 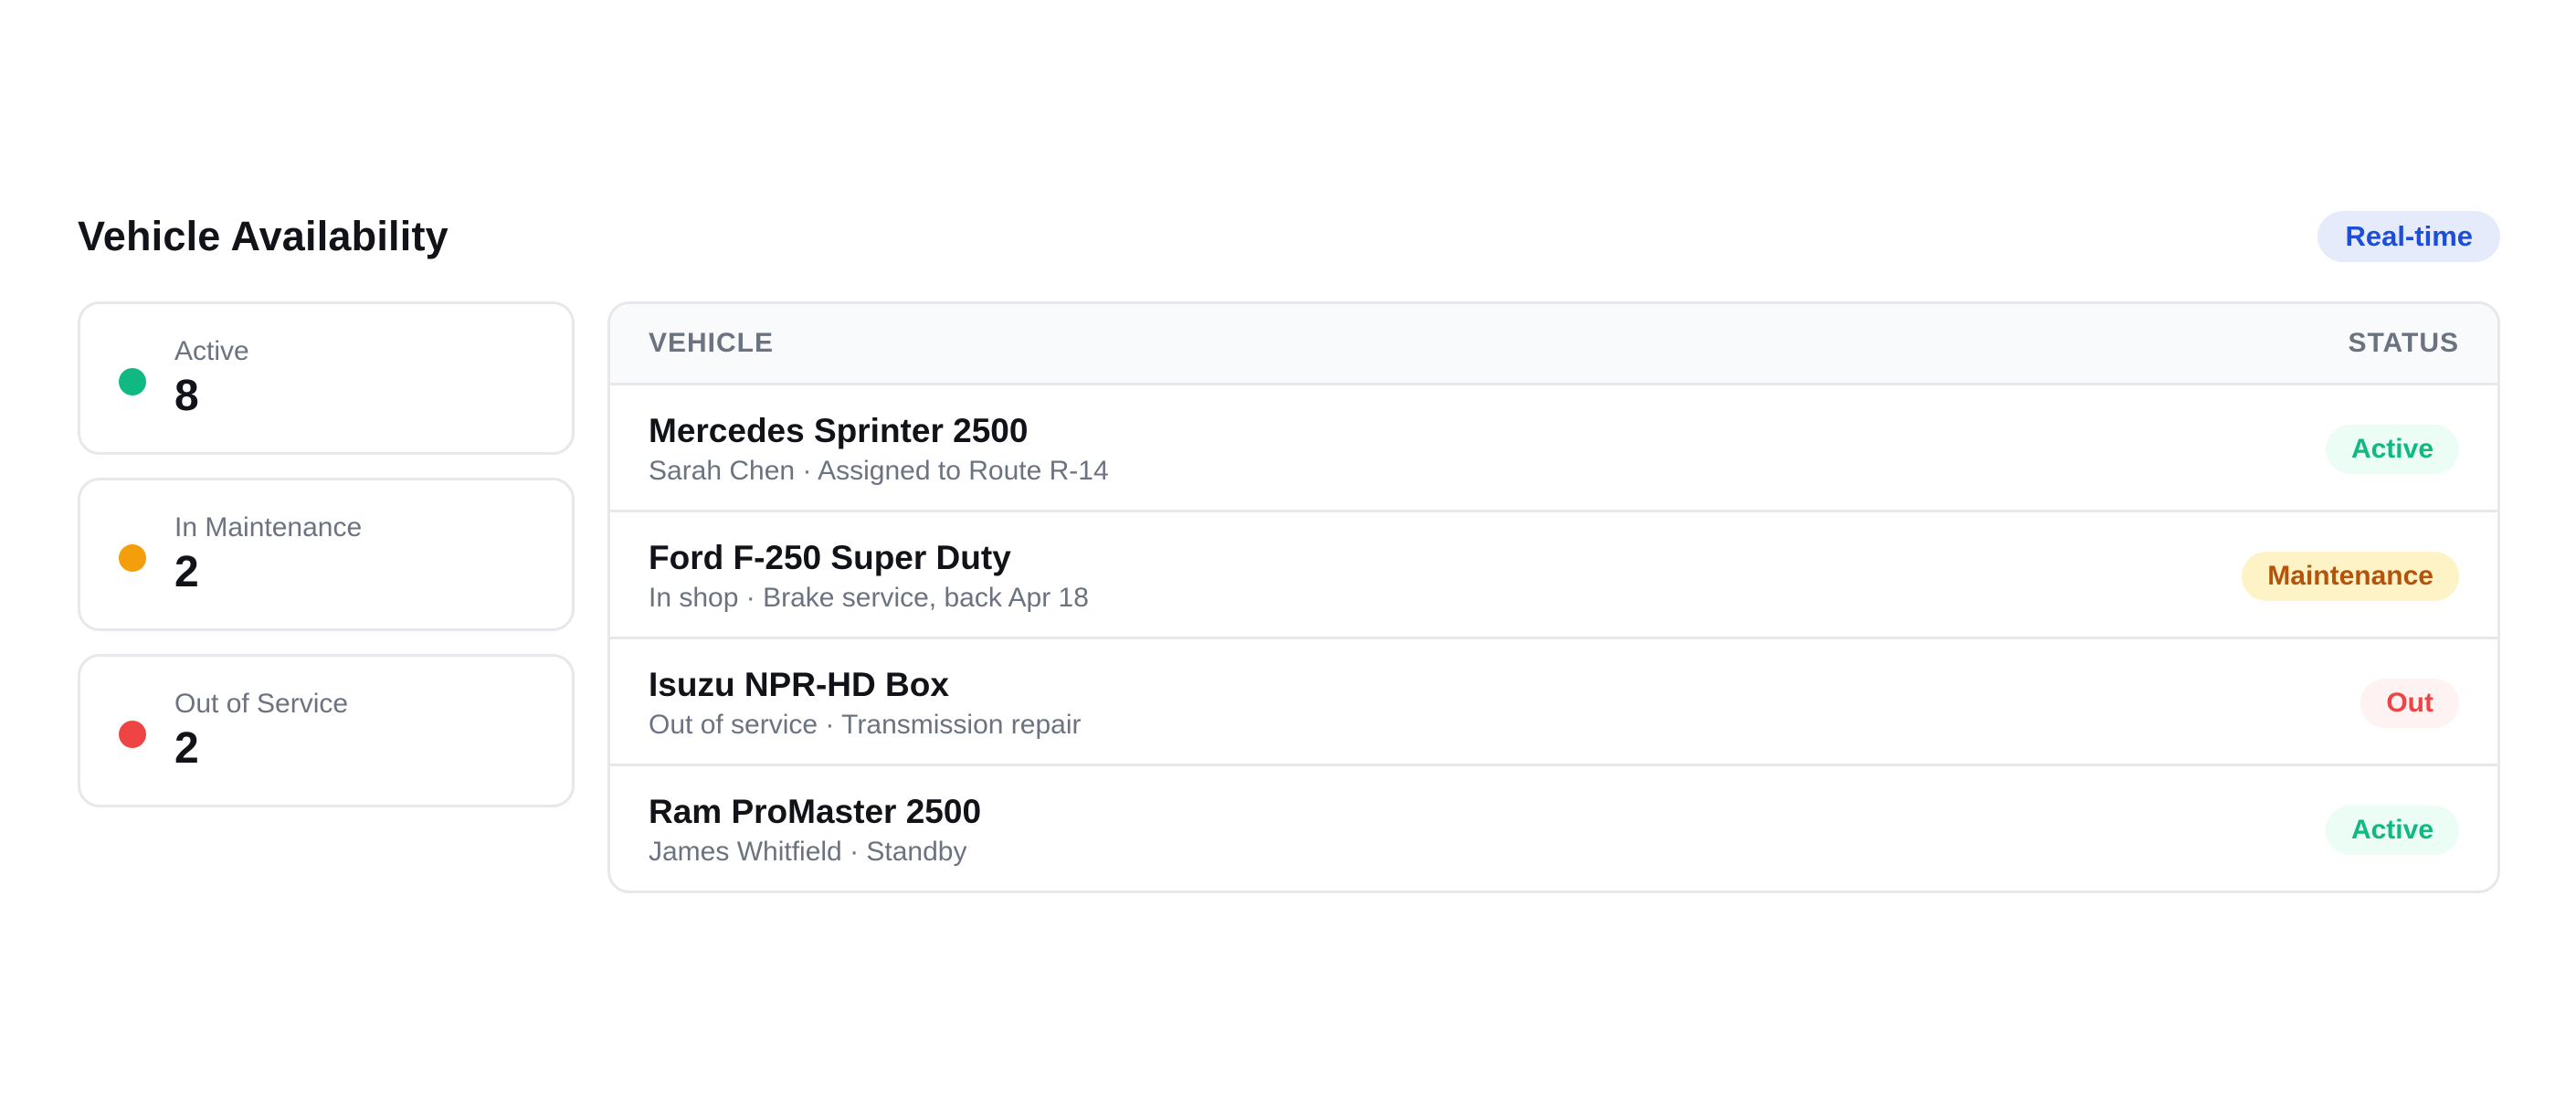 I want to click on vehicle-detail: Out of service · Transmission repair, so click(x=865, y=725).